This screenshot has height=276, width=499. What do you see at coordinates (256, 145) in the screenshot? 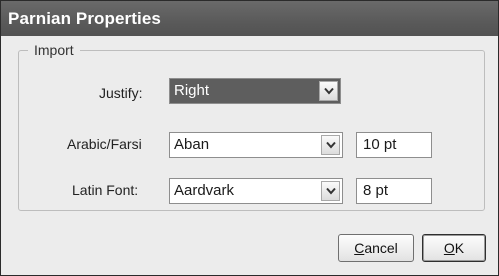
I see `arabic-farsi-font-dropdown: Aban` at bounding box center [256, 145].